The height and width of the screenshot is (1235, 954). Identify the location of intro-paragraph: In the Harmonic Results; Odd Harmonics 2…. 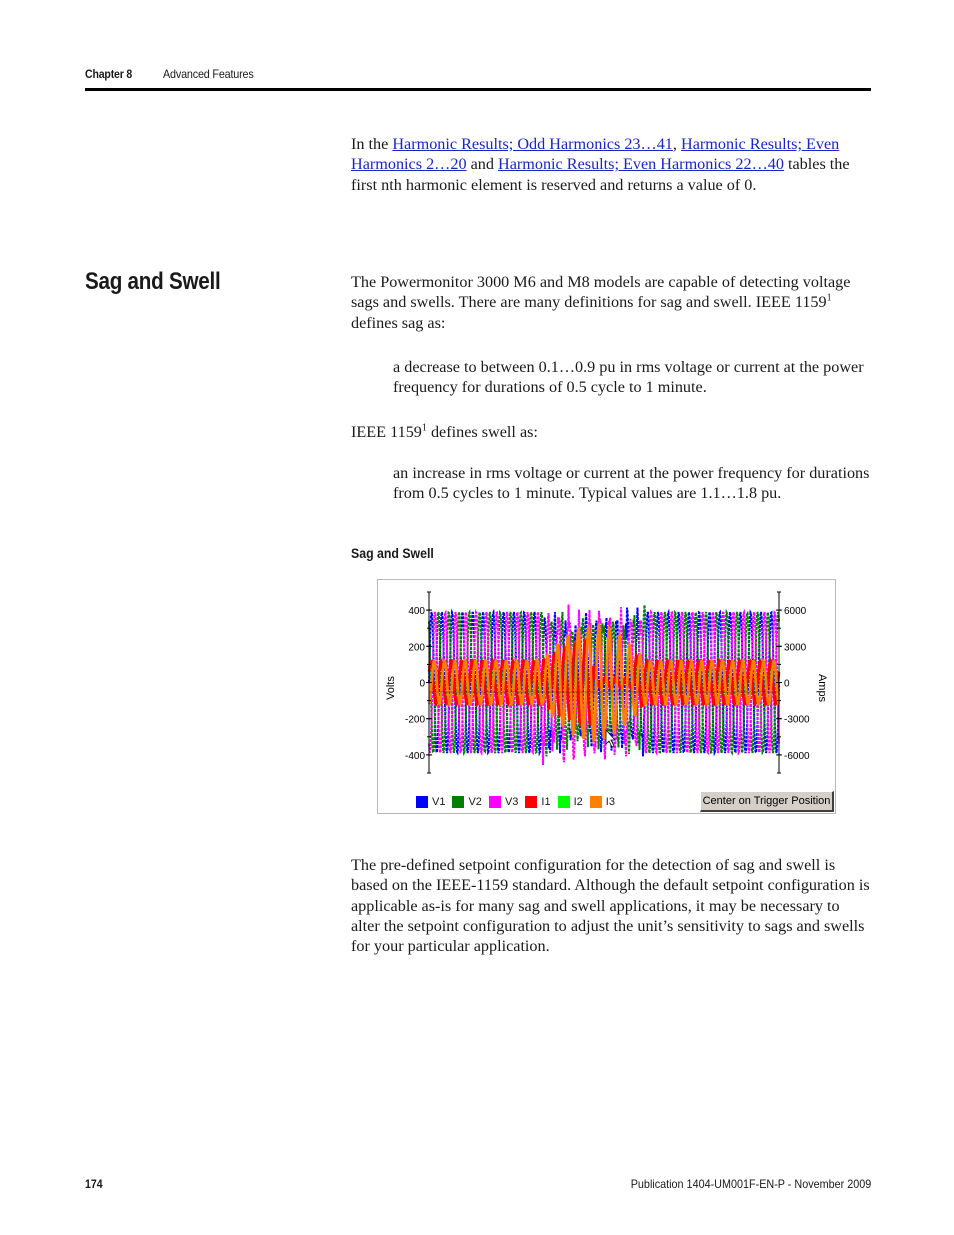
(600, 164).